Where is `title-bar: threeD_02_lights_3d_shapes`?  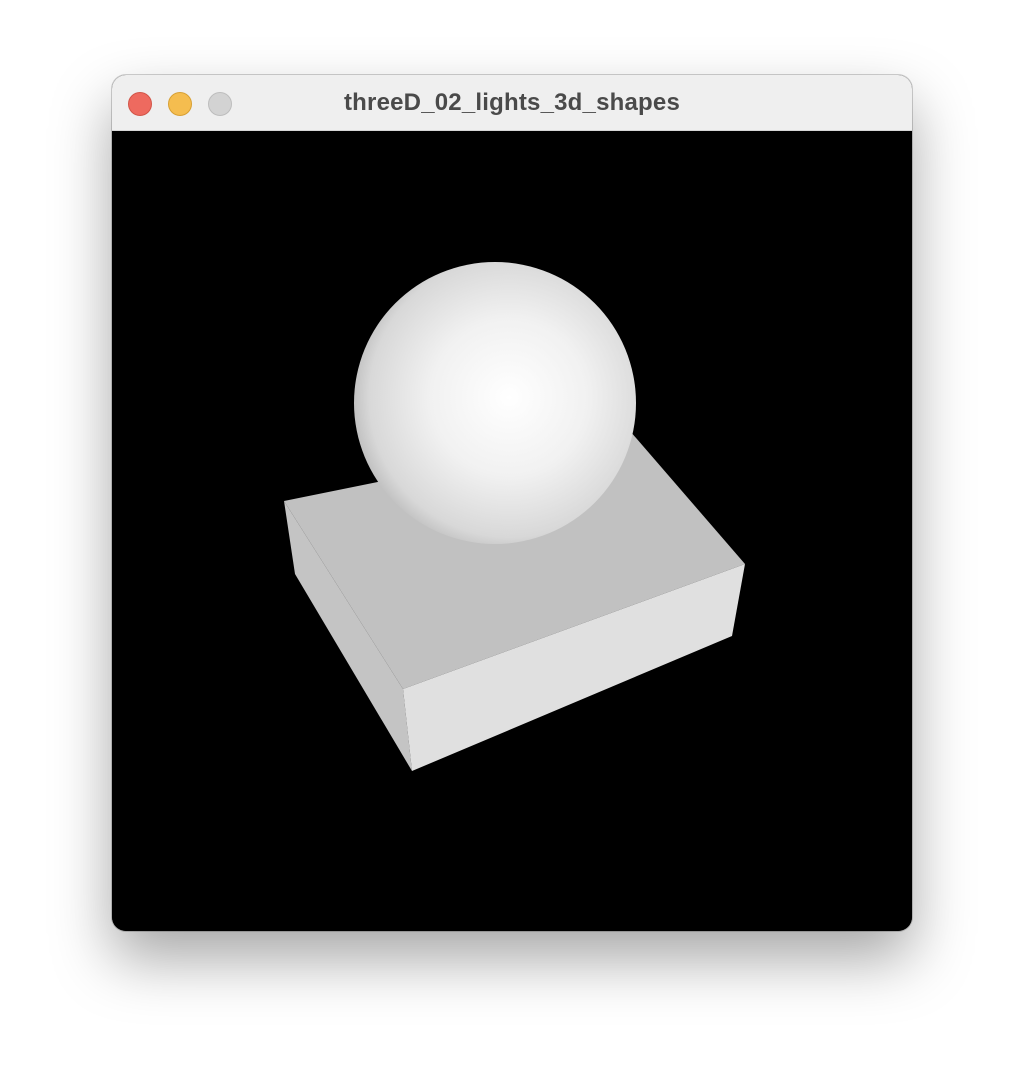 title-bar: threeD_02_lights_3d_shapes is located at coordinates (512, 103).